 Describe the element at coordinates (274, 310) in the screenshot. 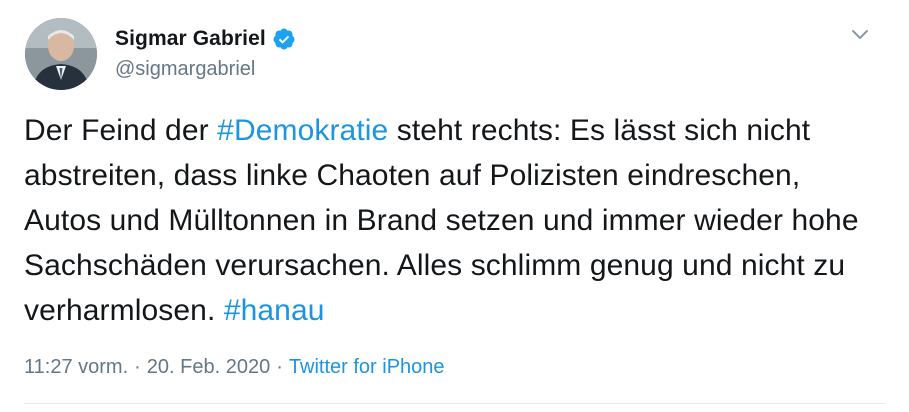

I see `hashtag-link: #hanau` at that location.